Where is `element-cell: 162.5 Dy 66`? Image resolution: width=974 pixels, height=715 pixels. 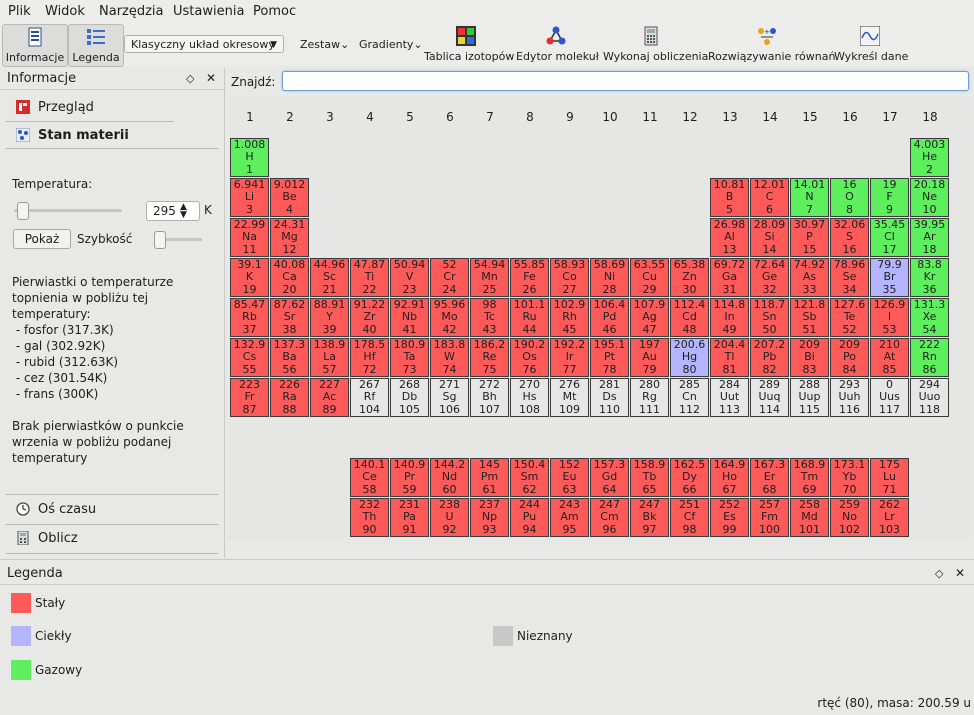
element-cell: 162.5 Dy 66 is located at coordinates (689, 477).